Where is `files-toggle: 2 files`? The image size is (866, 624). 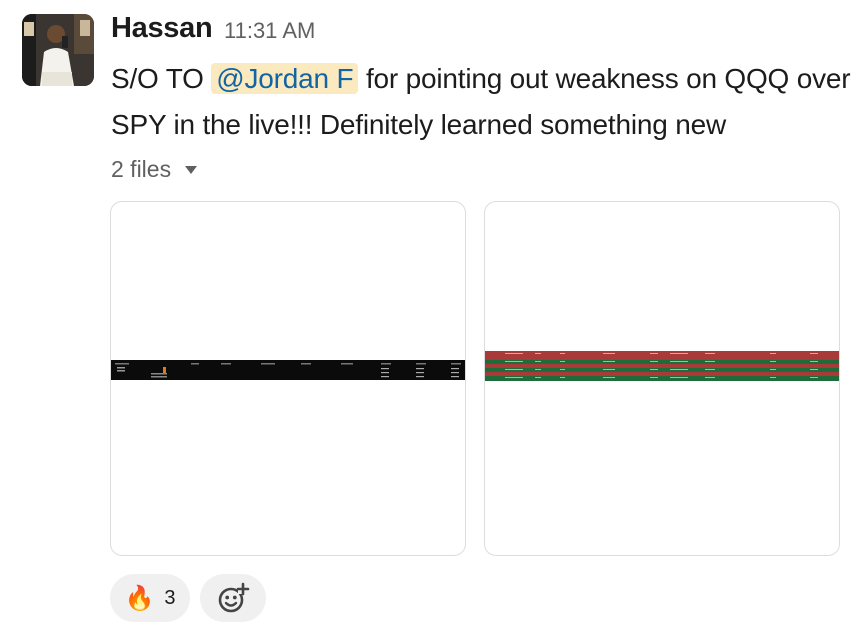
files-toggle: 2 files is located at coordinates (154, 169).